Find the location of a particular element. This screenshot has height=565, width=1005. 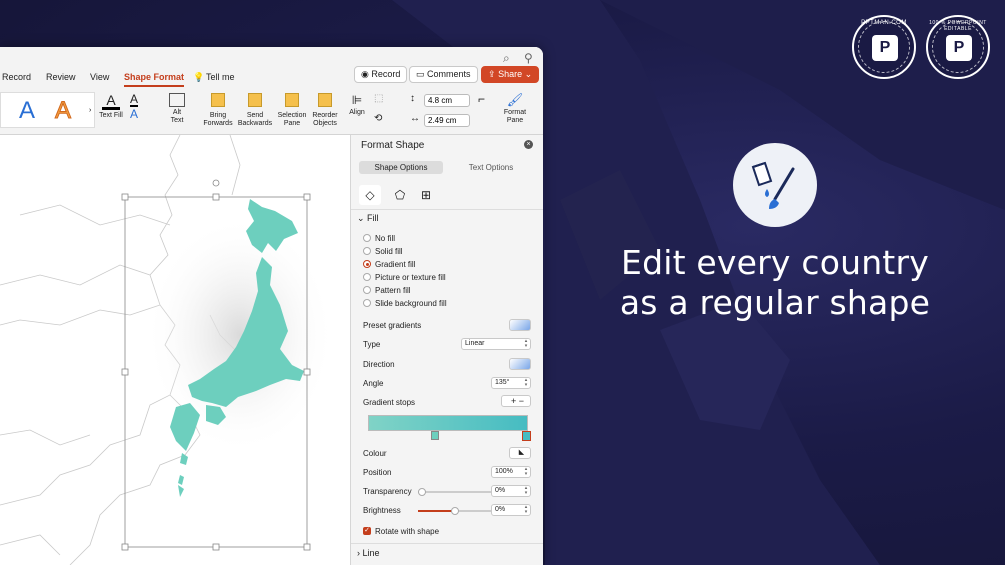

direction-dropdown is located at coordinates (520, 364).